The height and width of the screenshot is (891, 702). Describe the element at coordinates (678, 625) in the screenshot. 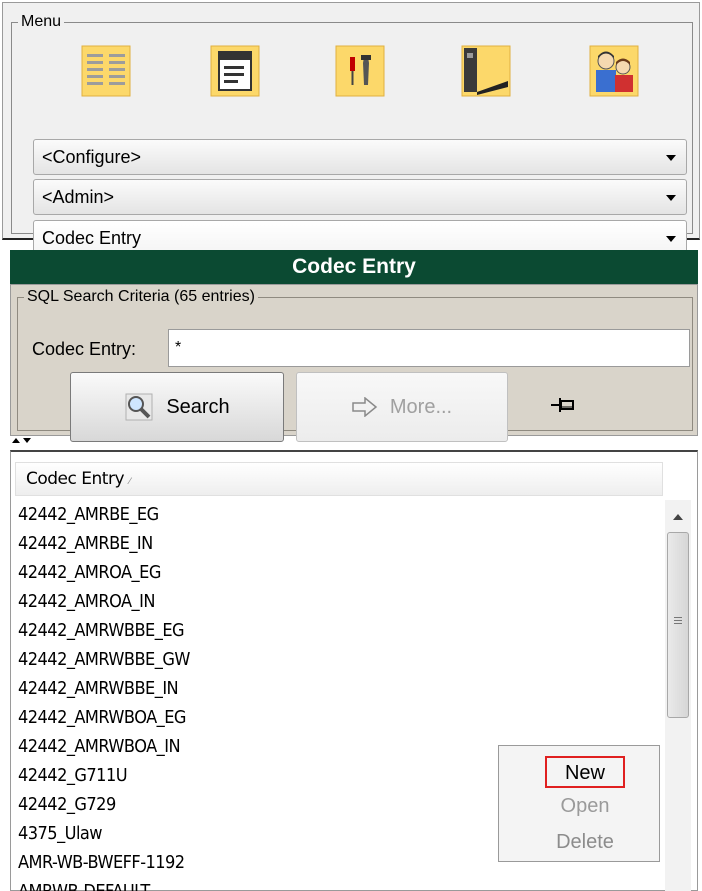

I see `scrollbar-thumb` at that location.